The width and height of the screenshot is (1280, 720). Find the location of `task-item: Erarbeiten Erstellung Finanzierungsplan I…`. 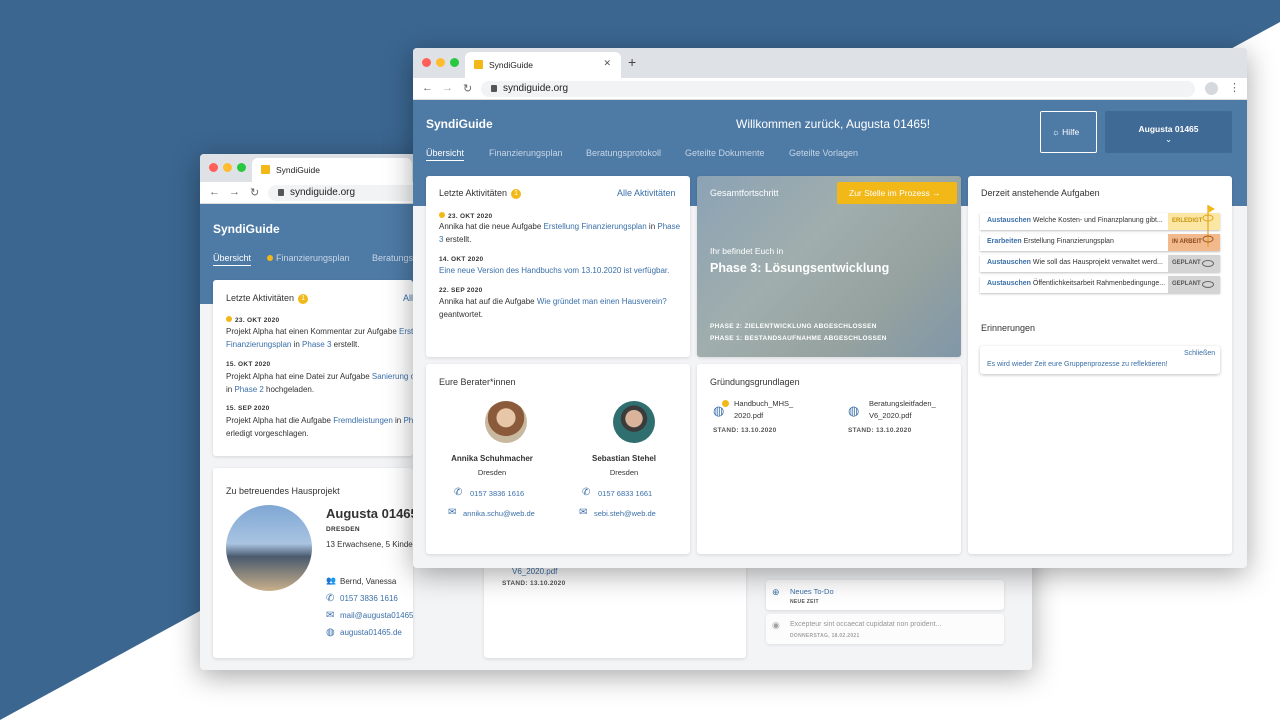

task-item: Erarbeiten Erstellung Finanzierungsplan I… is located at coordinates (1100, 242).